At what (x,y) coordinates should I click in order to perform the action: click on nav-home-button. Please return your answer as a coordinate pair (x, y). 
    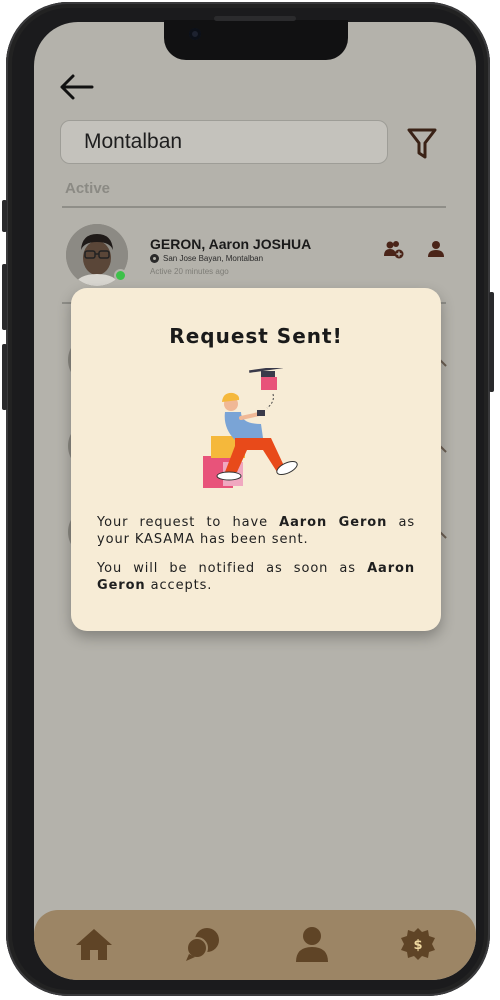
    Looking at the image, I should click on (94, 944).